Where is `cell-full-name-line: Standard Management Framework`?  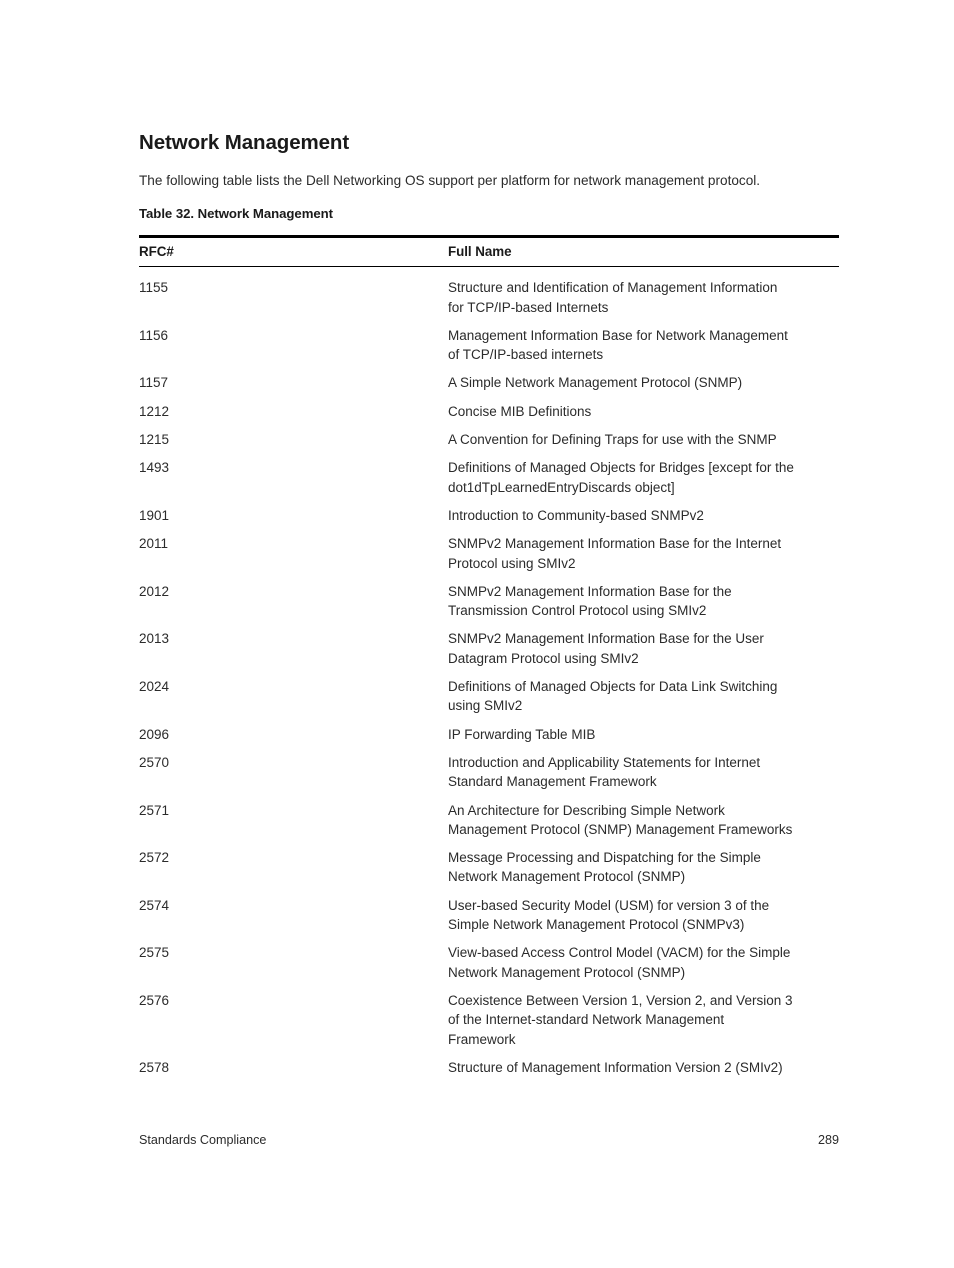
cell-full-name-line: Standard Management Framework is located at coordinates (552, 782).